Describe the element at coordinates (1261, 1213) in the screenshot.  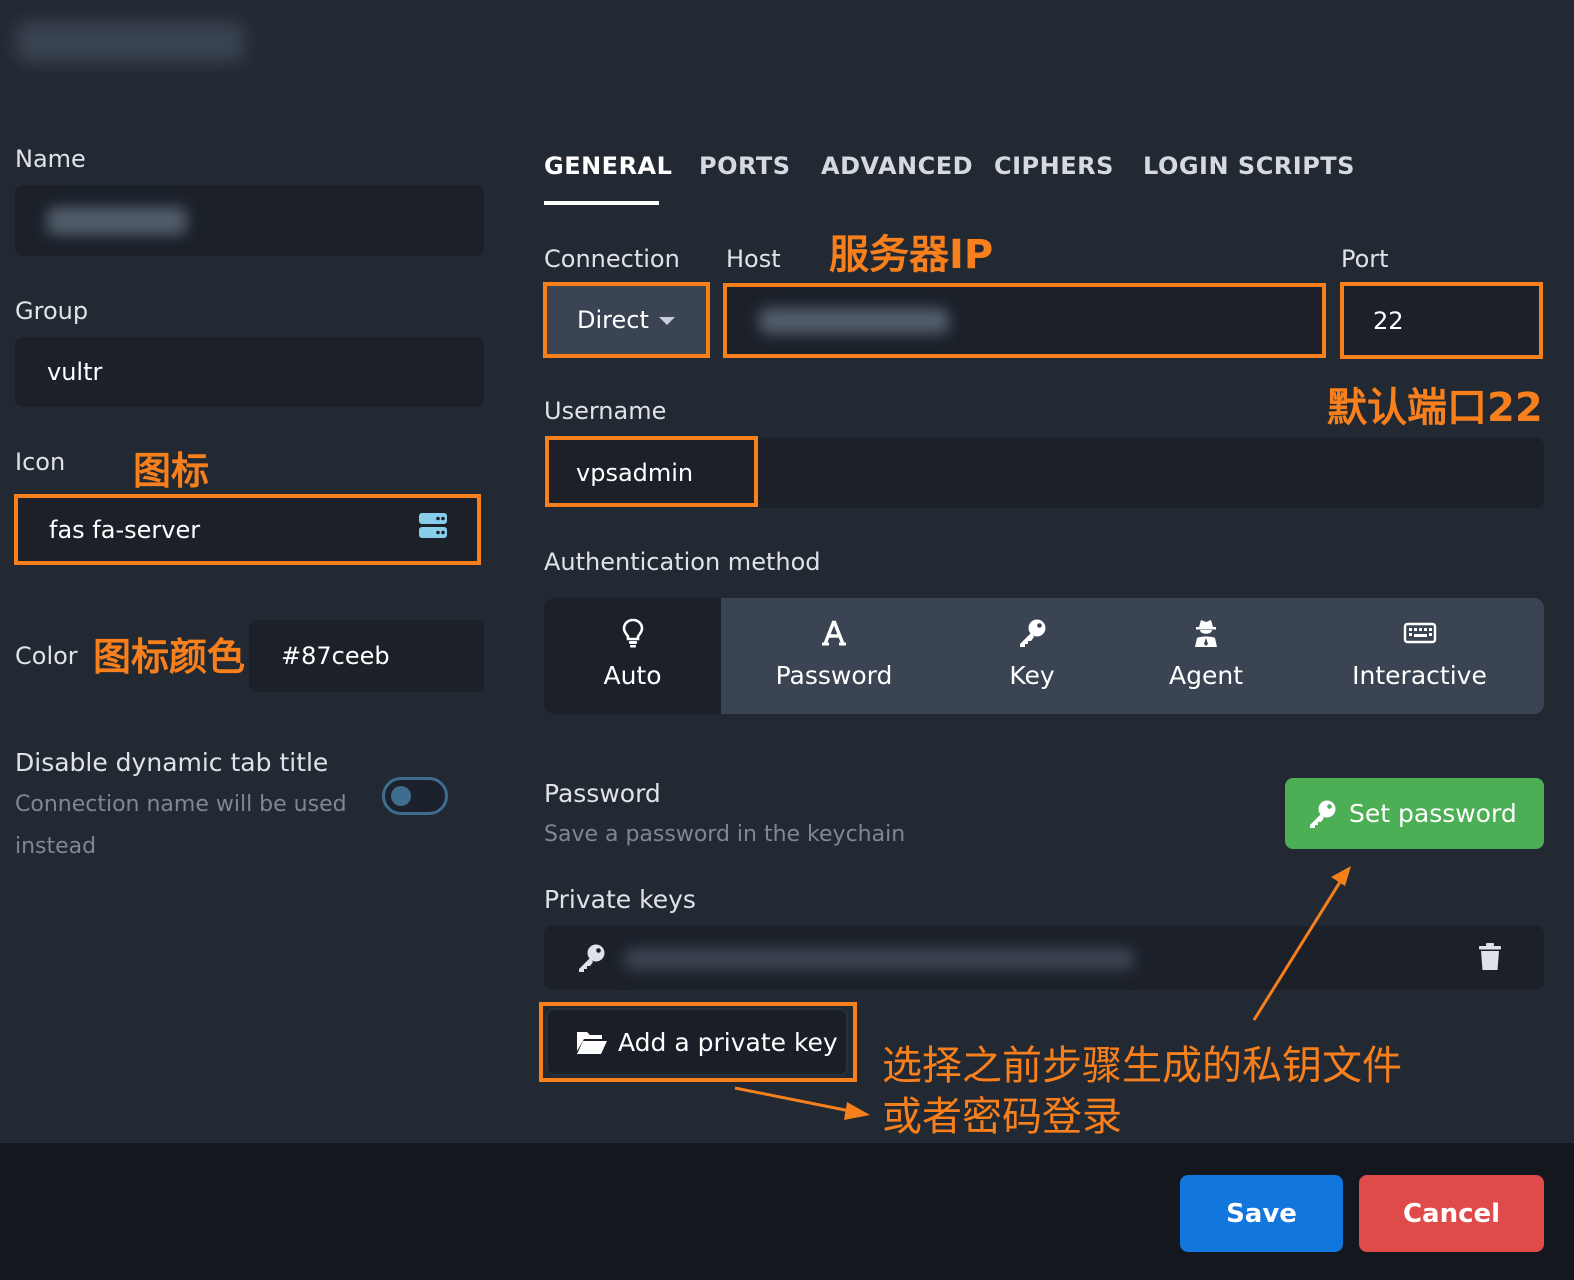
I see `save-button: Save` at that location.